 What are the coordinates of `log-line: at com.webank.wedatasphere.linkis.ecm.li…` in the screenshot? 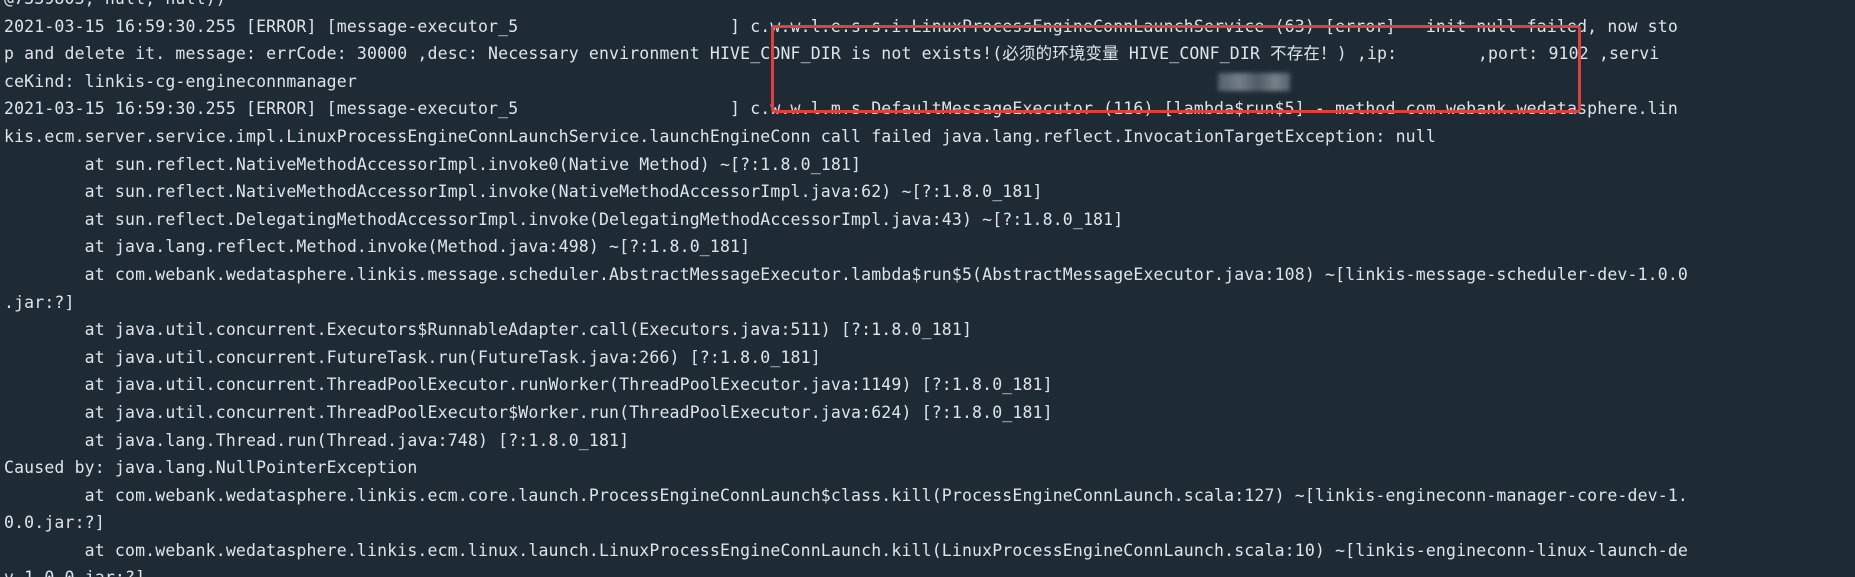 It's located at (846, 550).